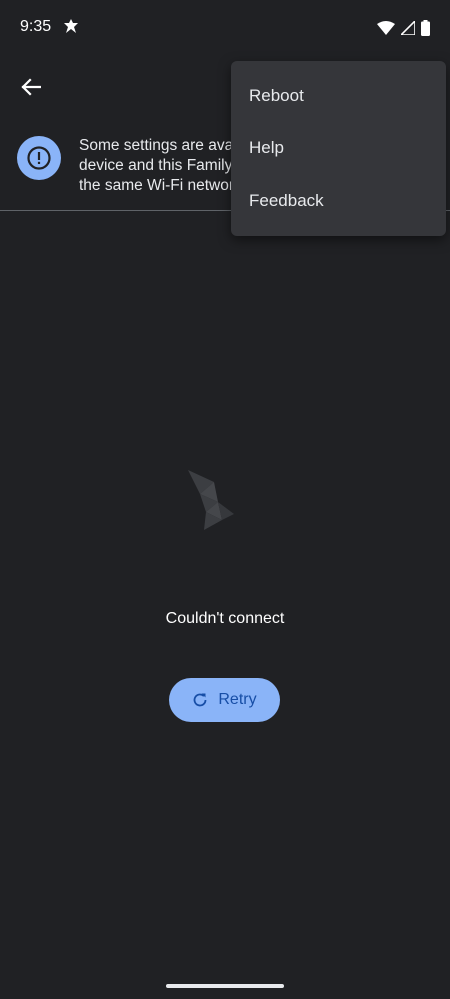  I want to click on alert-icon, so click(39, 158).